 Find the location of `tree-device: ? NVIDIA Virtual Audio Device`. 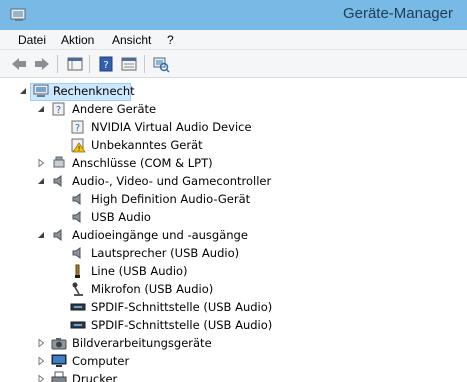

tree-device: ? NVIDIA Virtual Audio Device is located at coordinates (150, 127).